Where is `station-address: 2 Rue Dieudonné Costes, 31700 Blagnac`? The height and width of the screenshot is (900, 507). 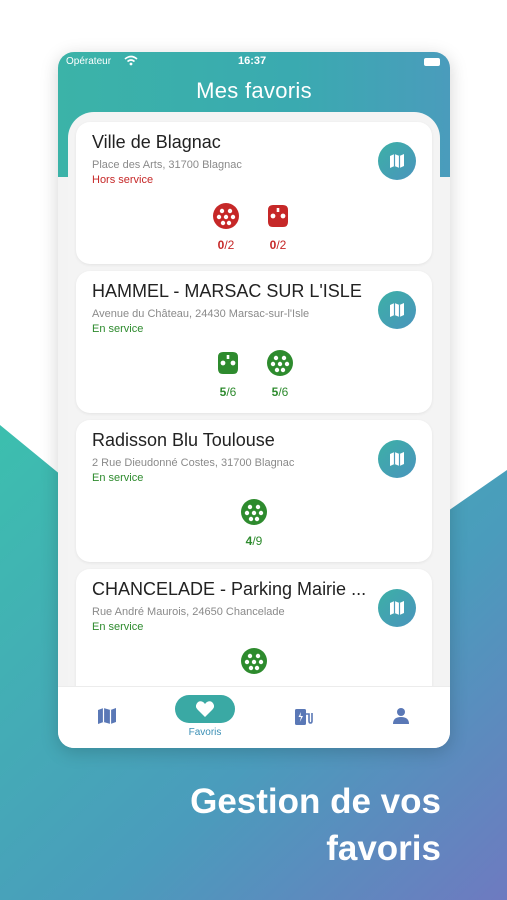
station-address: 2 Rue Dieudonné Costes, 31700 Blagnac is located at coordinates (193, 463).